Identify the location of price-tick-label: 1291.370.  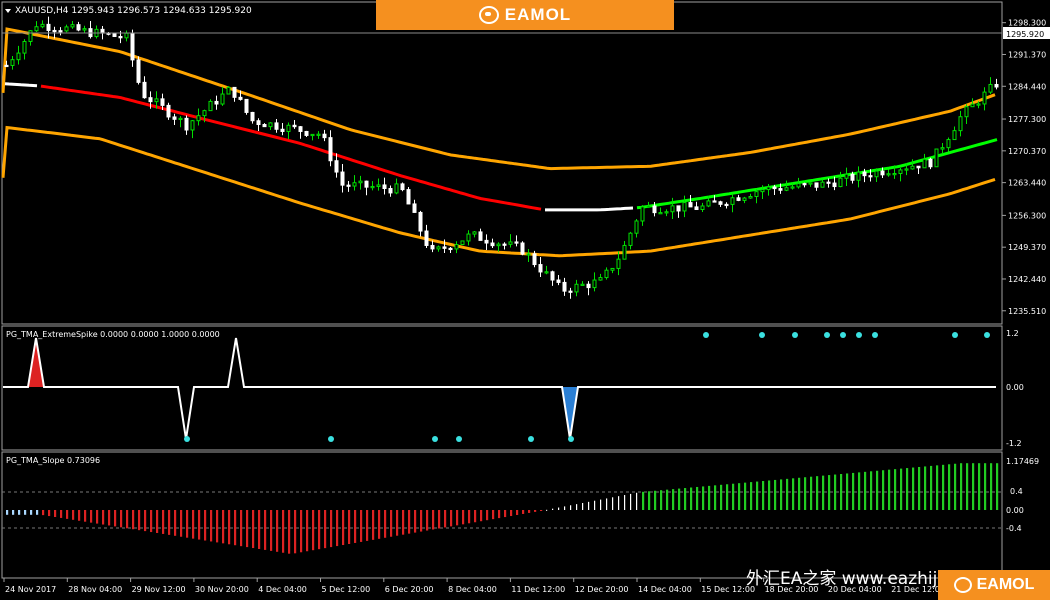
(1027, 54).